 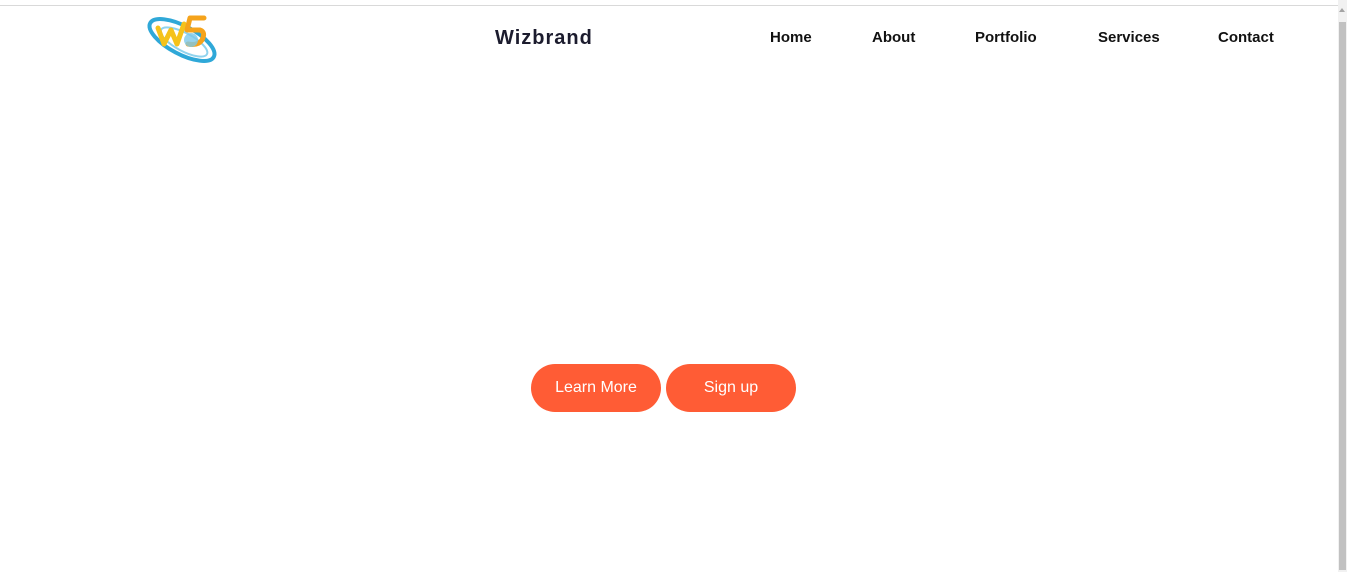 What do you see at coordinates (1006, 38) in the screenshot?
I see `nav-item-portfolio: Portfolio` at bounding box center [1006, 38].